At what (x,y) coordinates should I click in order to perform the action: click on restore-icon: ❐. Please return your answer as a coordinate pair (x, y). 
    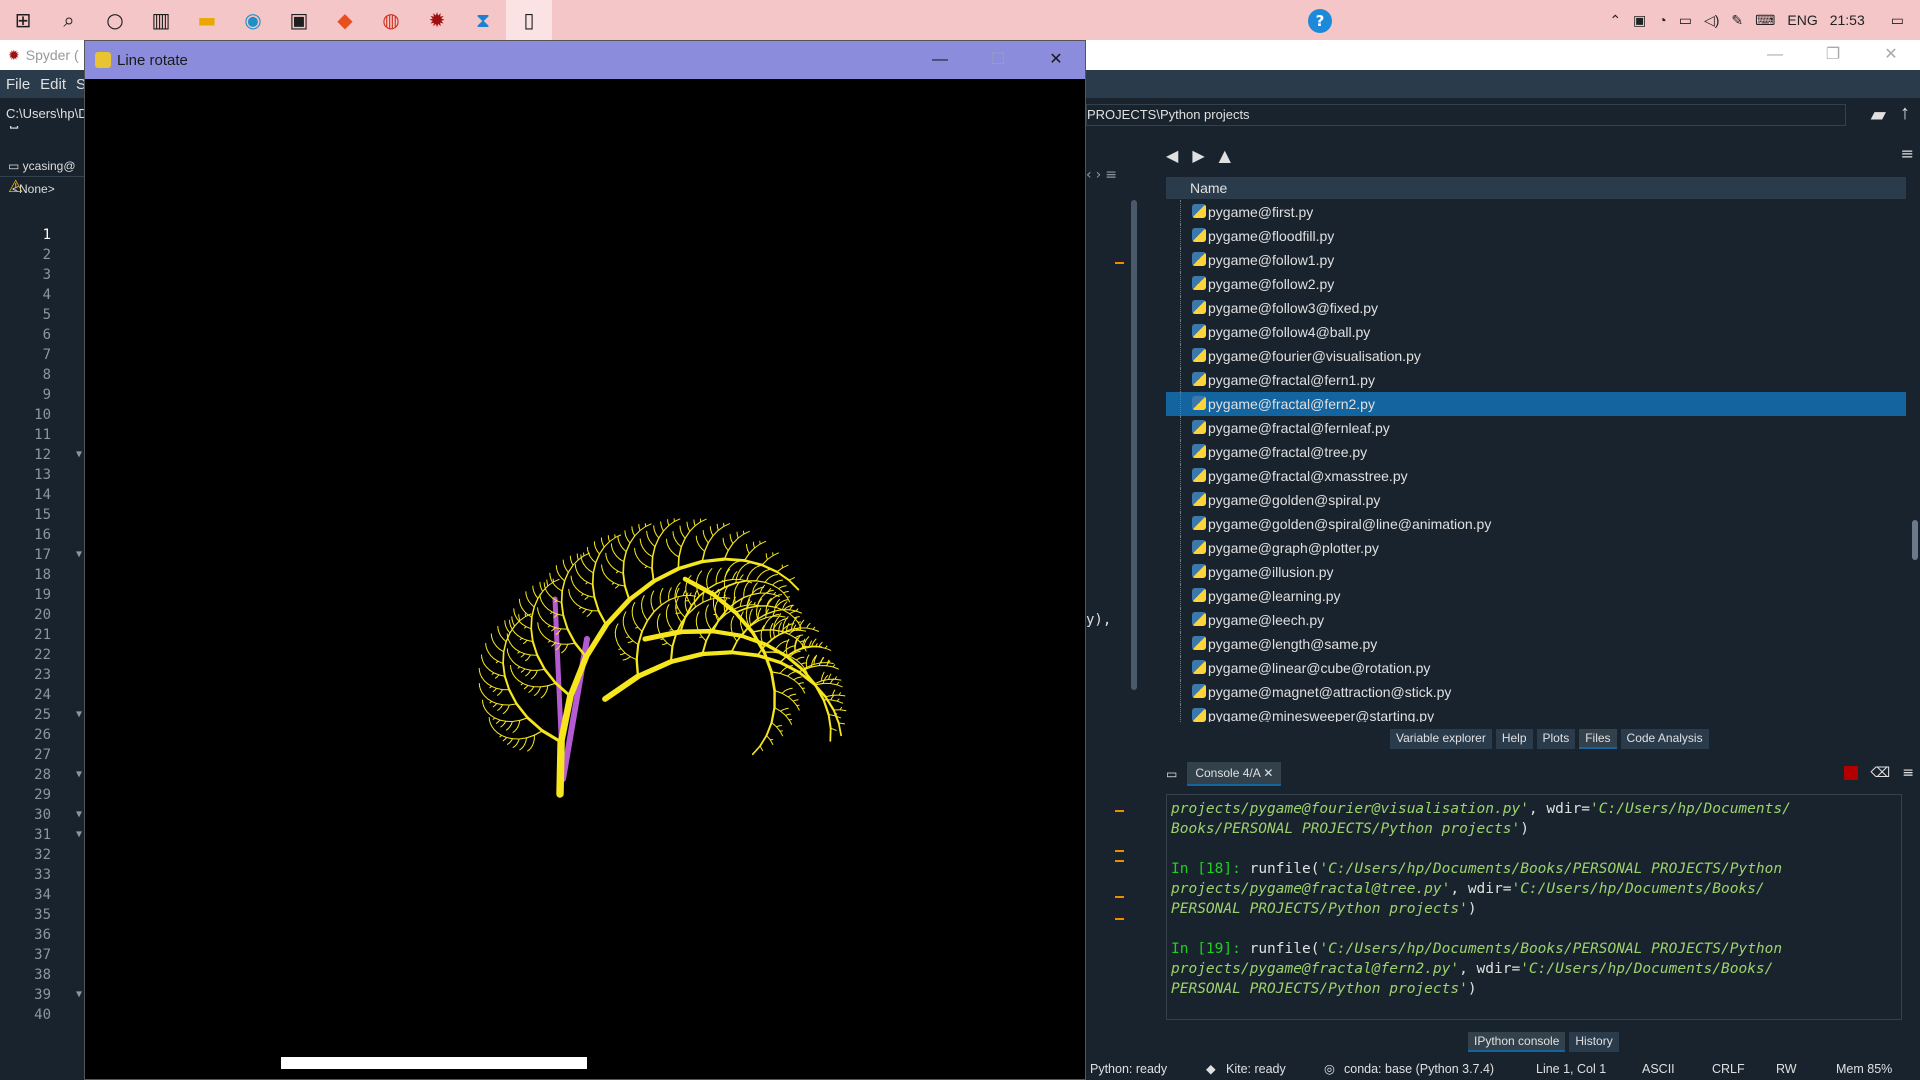
    Looking at the image, I should click on (1833, 55).